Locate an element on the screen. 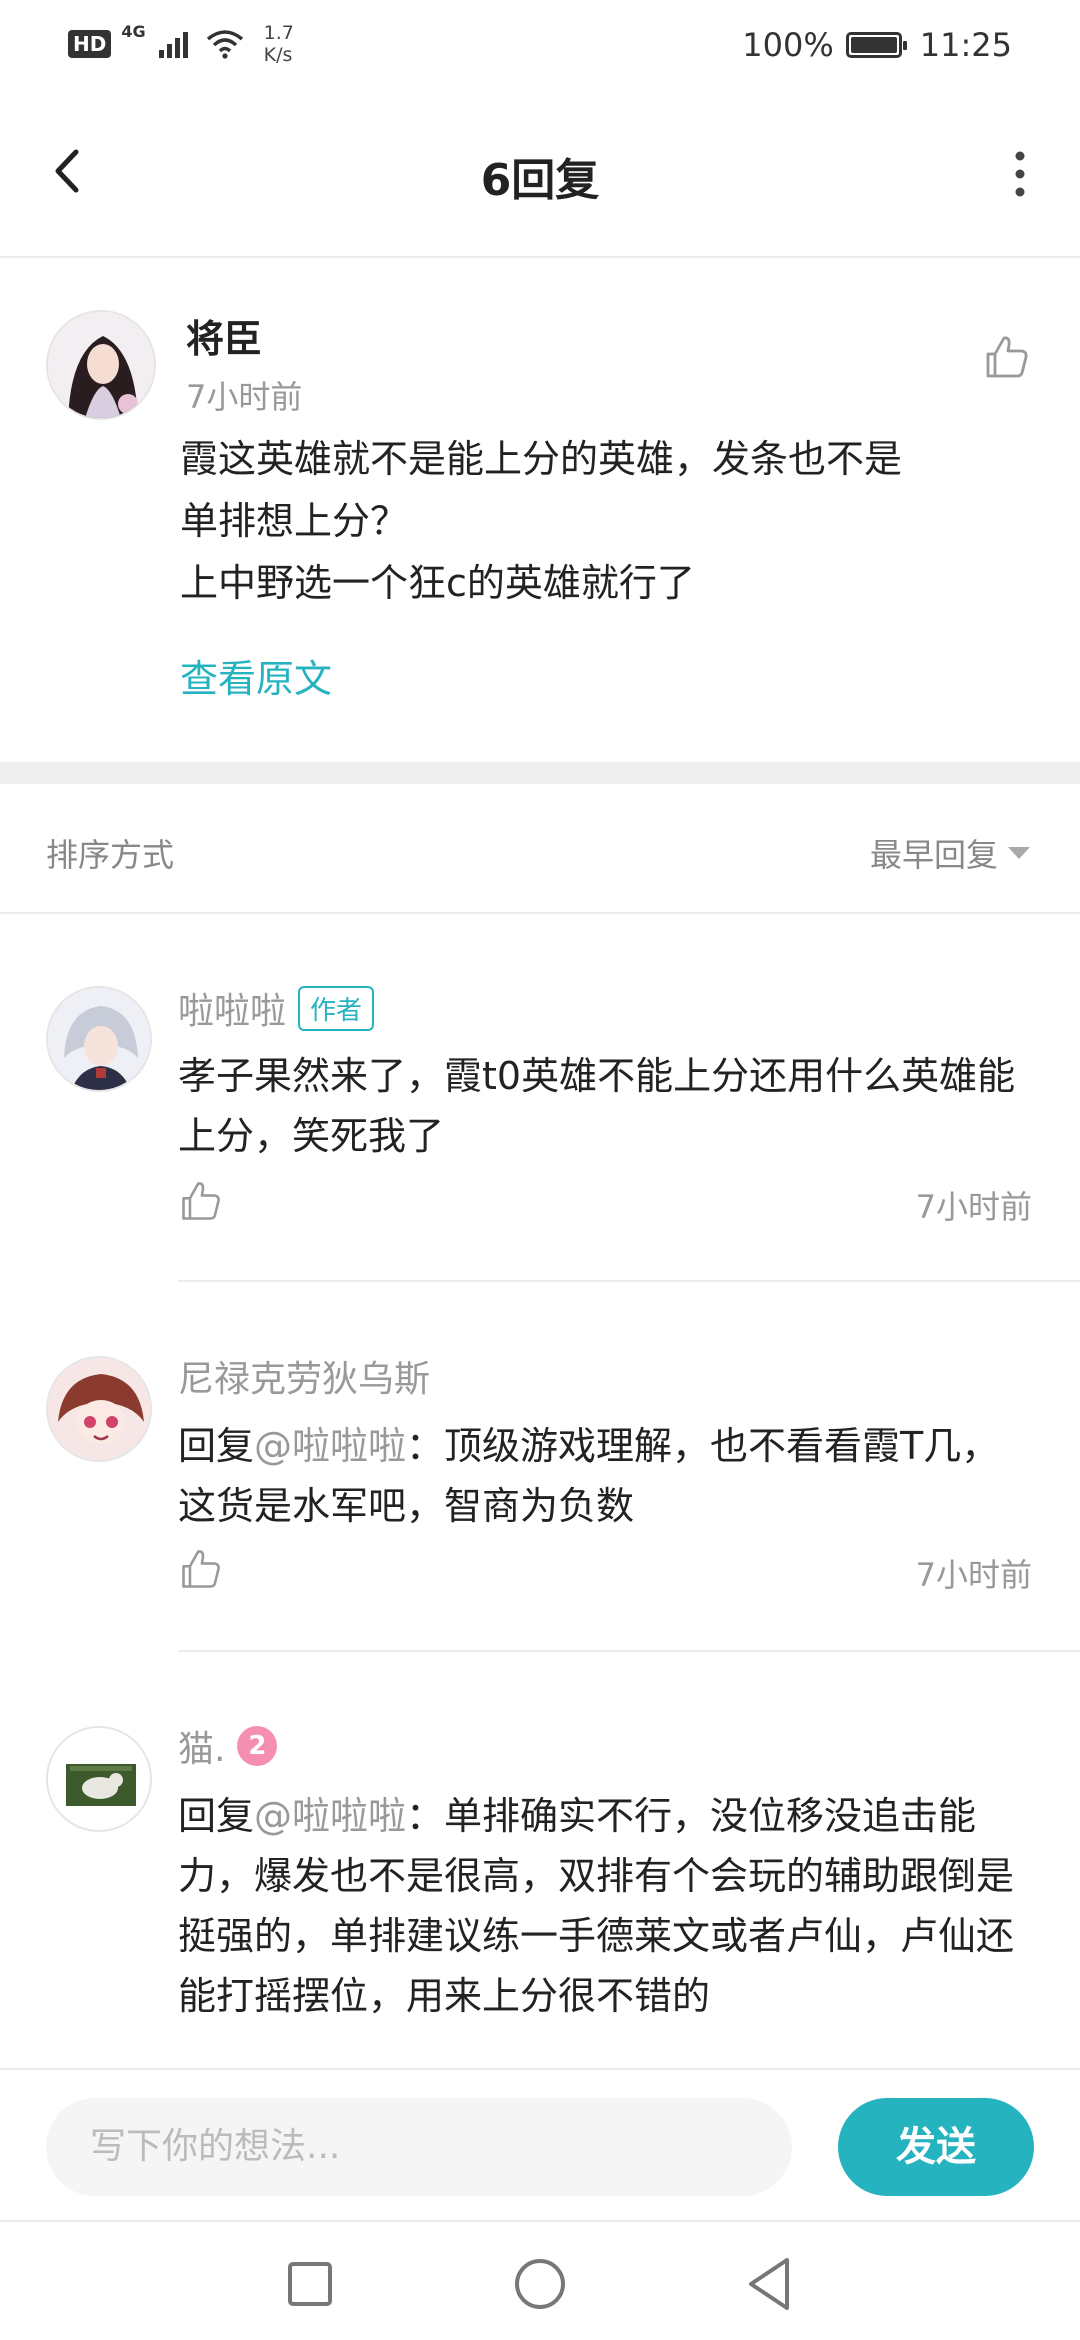 The height and width of the screenshot is (2340, 1080). reply-text: 孝子果然来了，霞t0英雄不能上分还用什么英雄能上分，笑死我了 is located at coordinates (597, 1106).